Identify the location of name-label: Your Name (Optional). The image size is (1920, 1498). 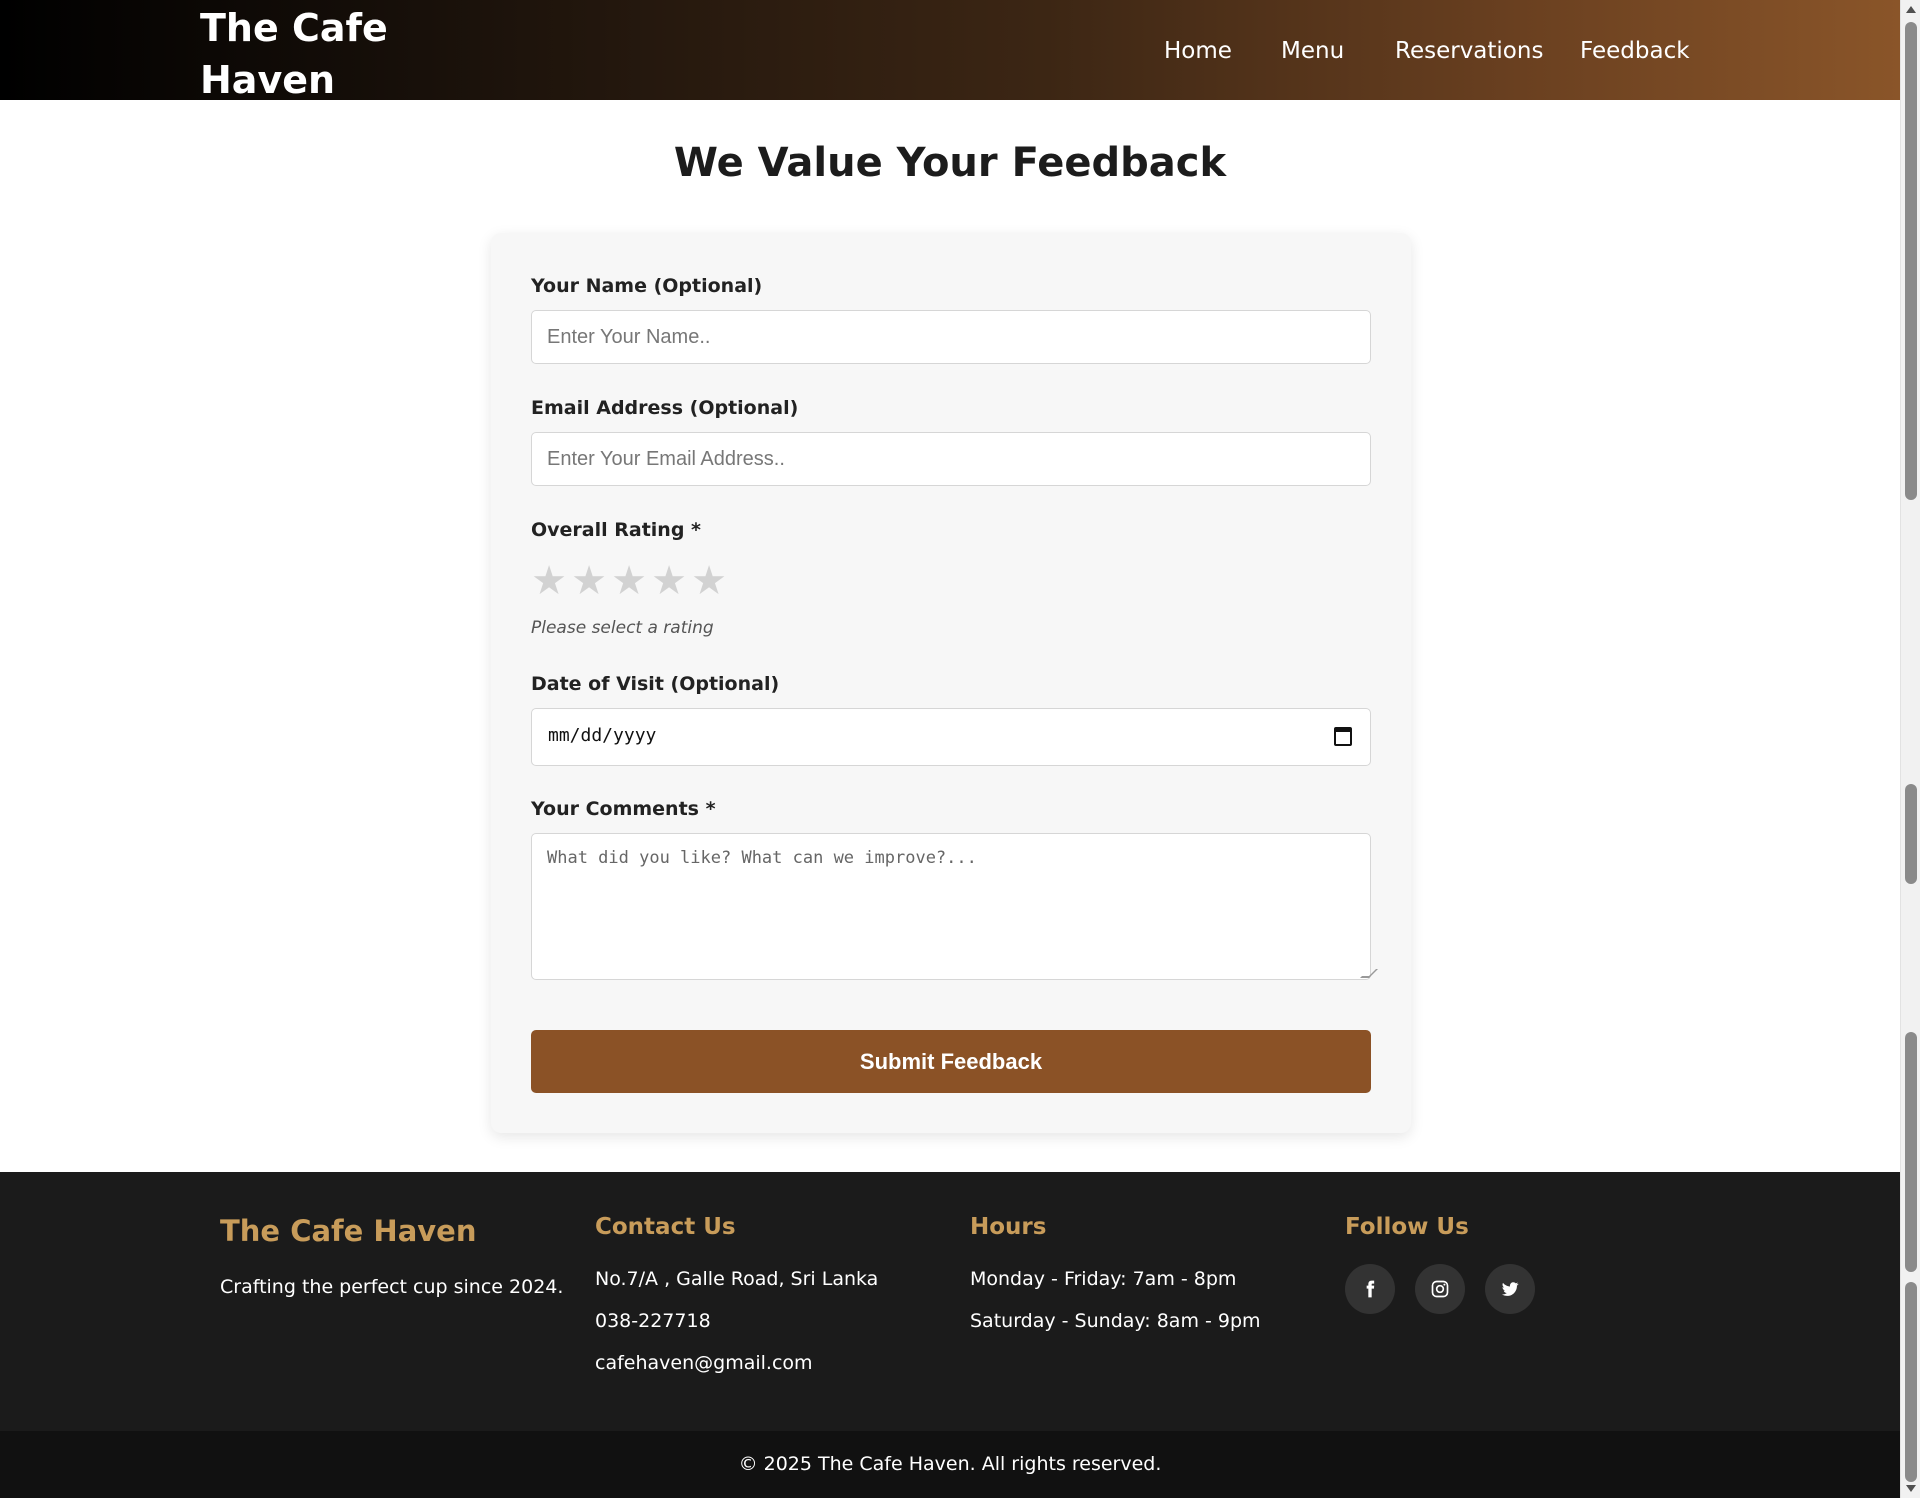
(647, 286).